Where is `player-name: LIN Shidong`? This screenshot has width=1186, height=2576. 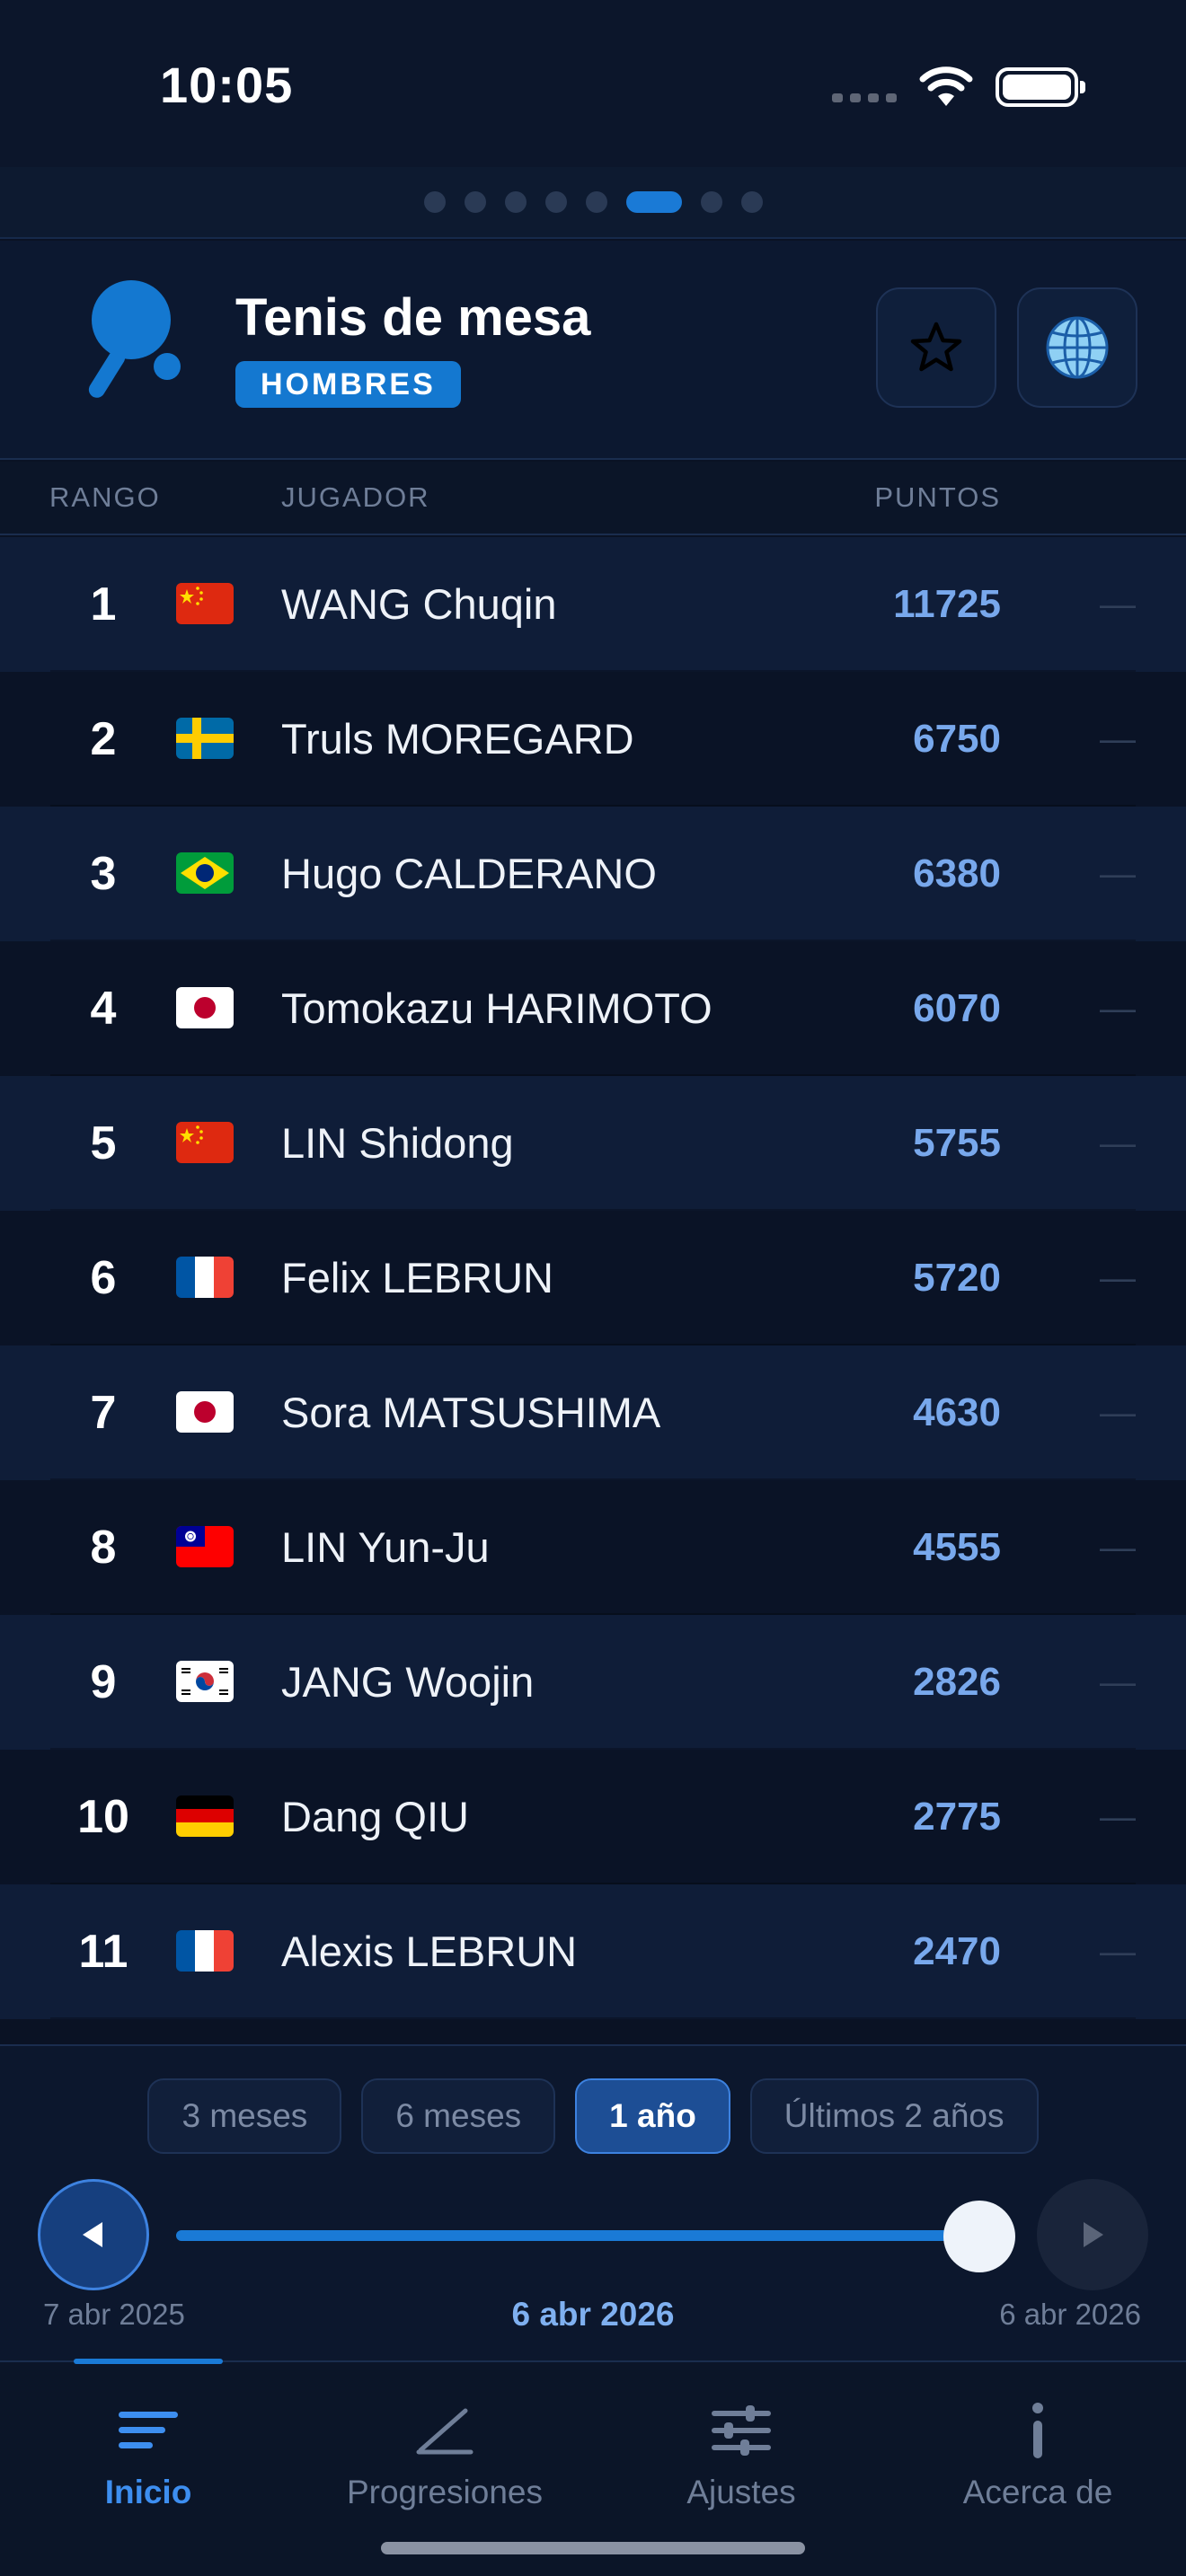 player-name: LIN Shidong is located at coordinates (397, 1143).